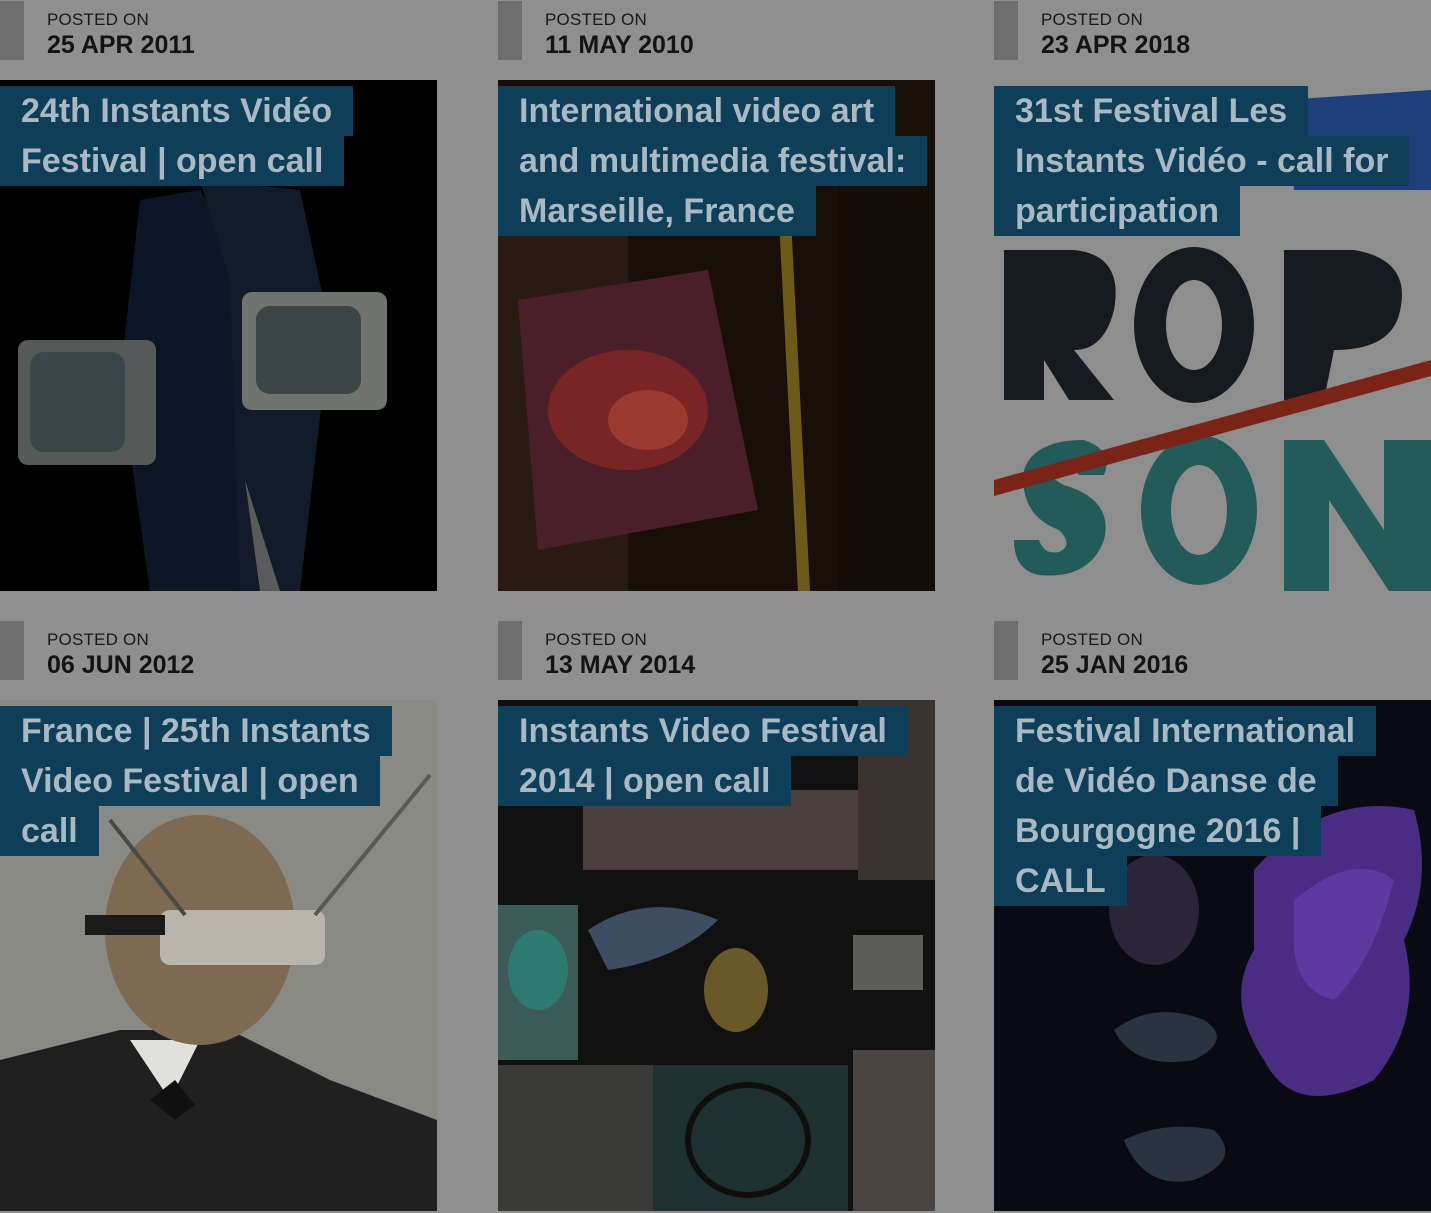  Describe the element at coordinates (196, 731) in the screenshot. I see `title-line: France | 25th Instants` at that location.